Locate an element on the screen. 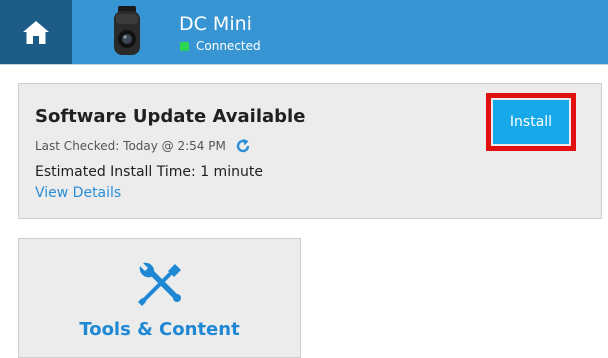 This screenshot has height=358, width=608. tools-content-label: Tools & Content is located at coordinates (159, 329).